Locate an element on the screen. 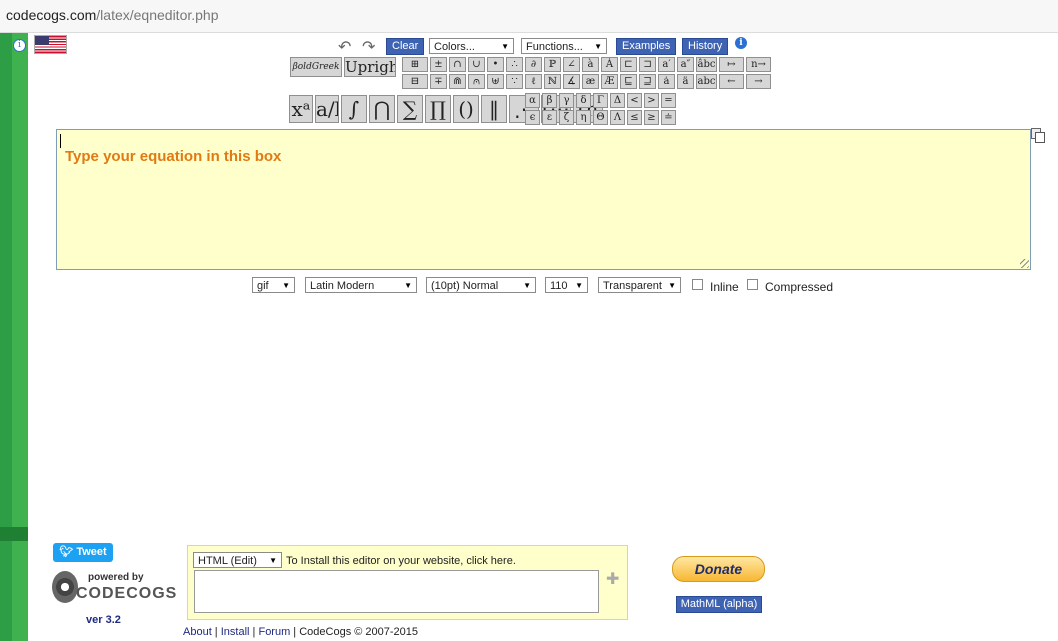 Image resolution: width=1058 pixels, height=641 pixels. mathml-button: MathML (alpha) is located at coordinates (719, 604).